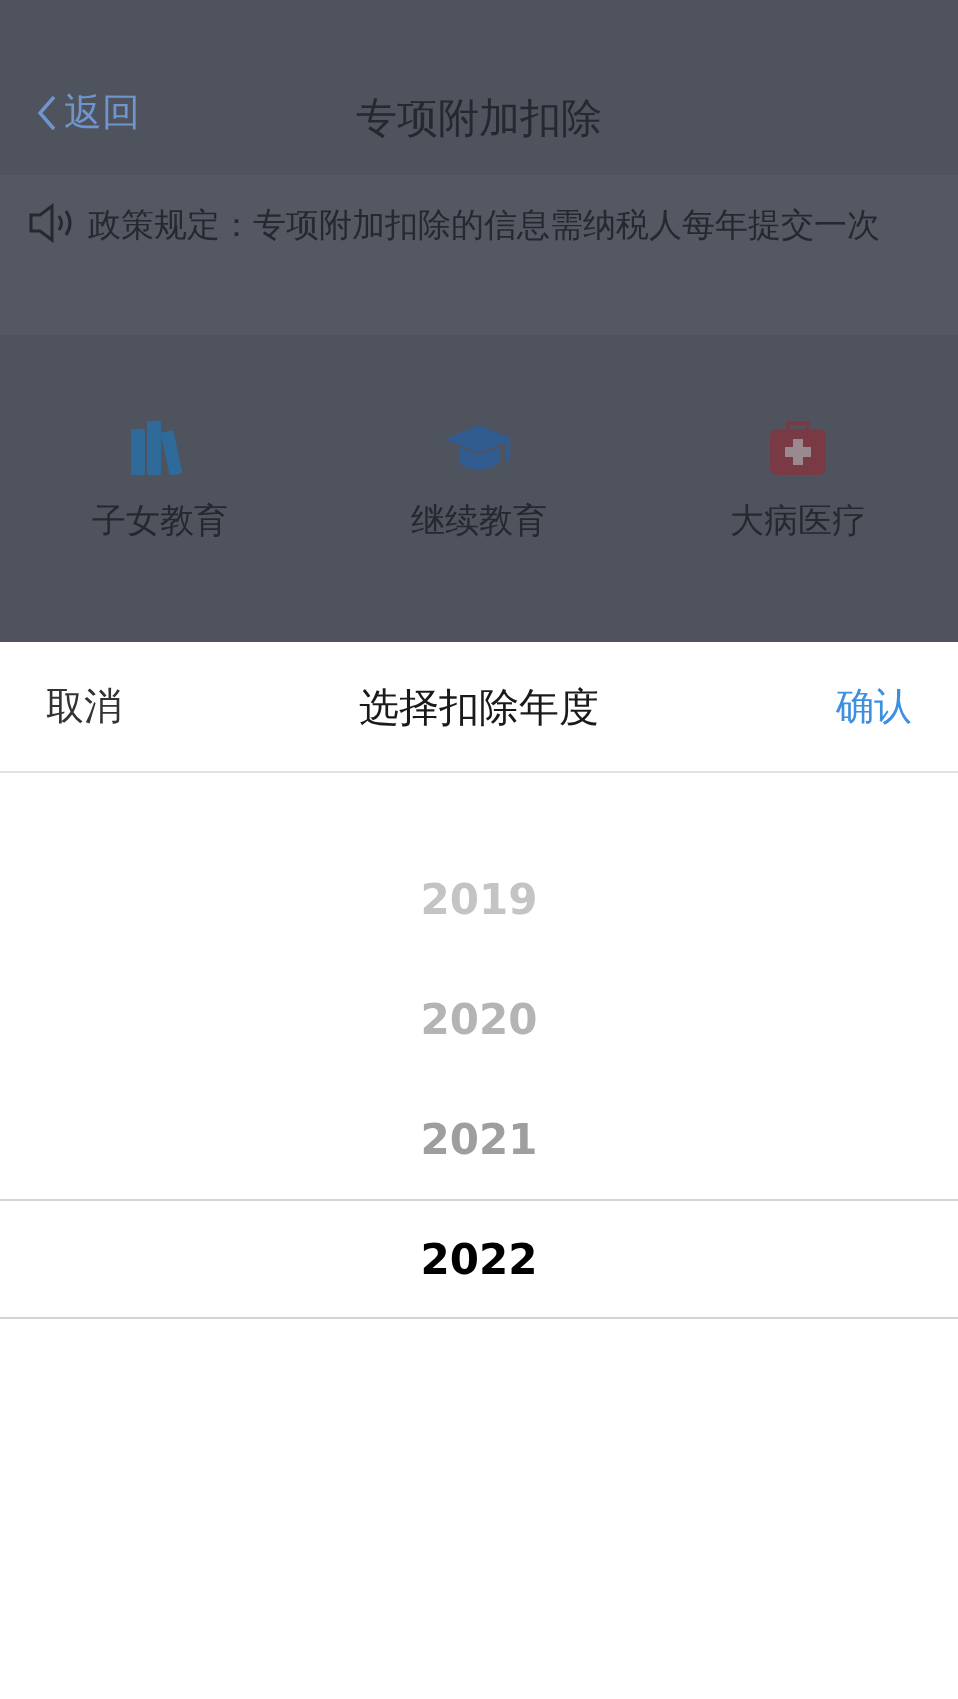  What do you see at coordinates (479, 1259) in the screenshot?
I see `year-option: 2022` at bounding box center [479, 1259].